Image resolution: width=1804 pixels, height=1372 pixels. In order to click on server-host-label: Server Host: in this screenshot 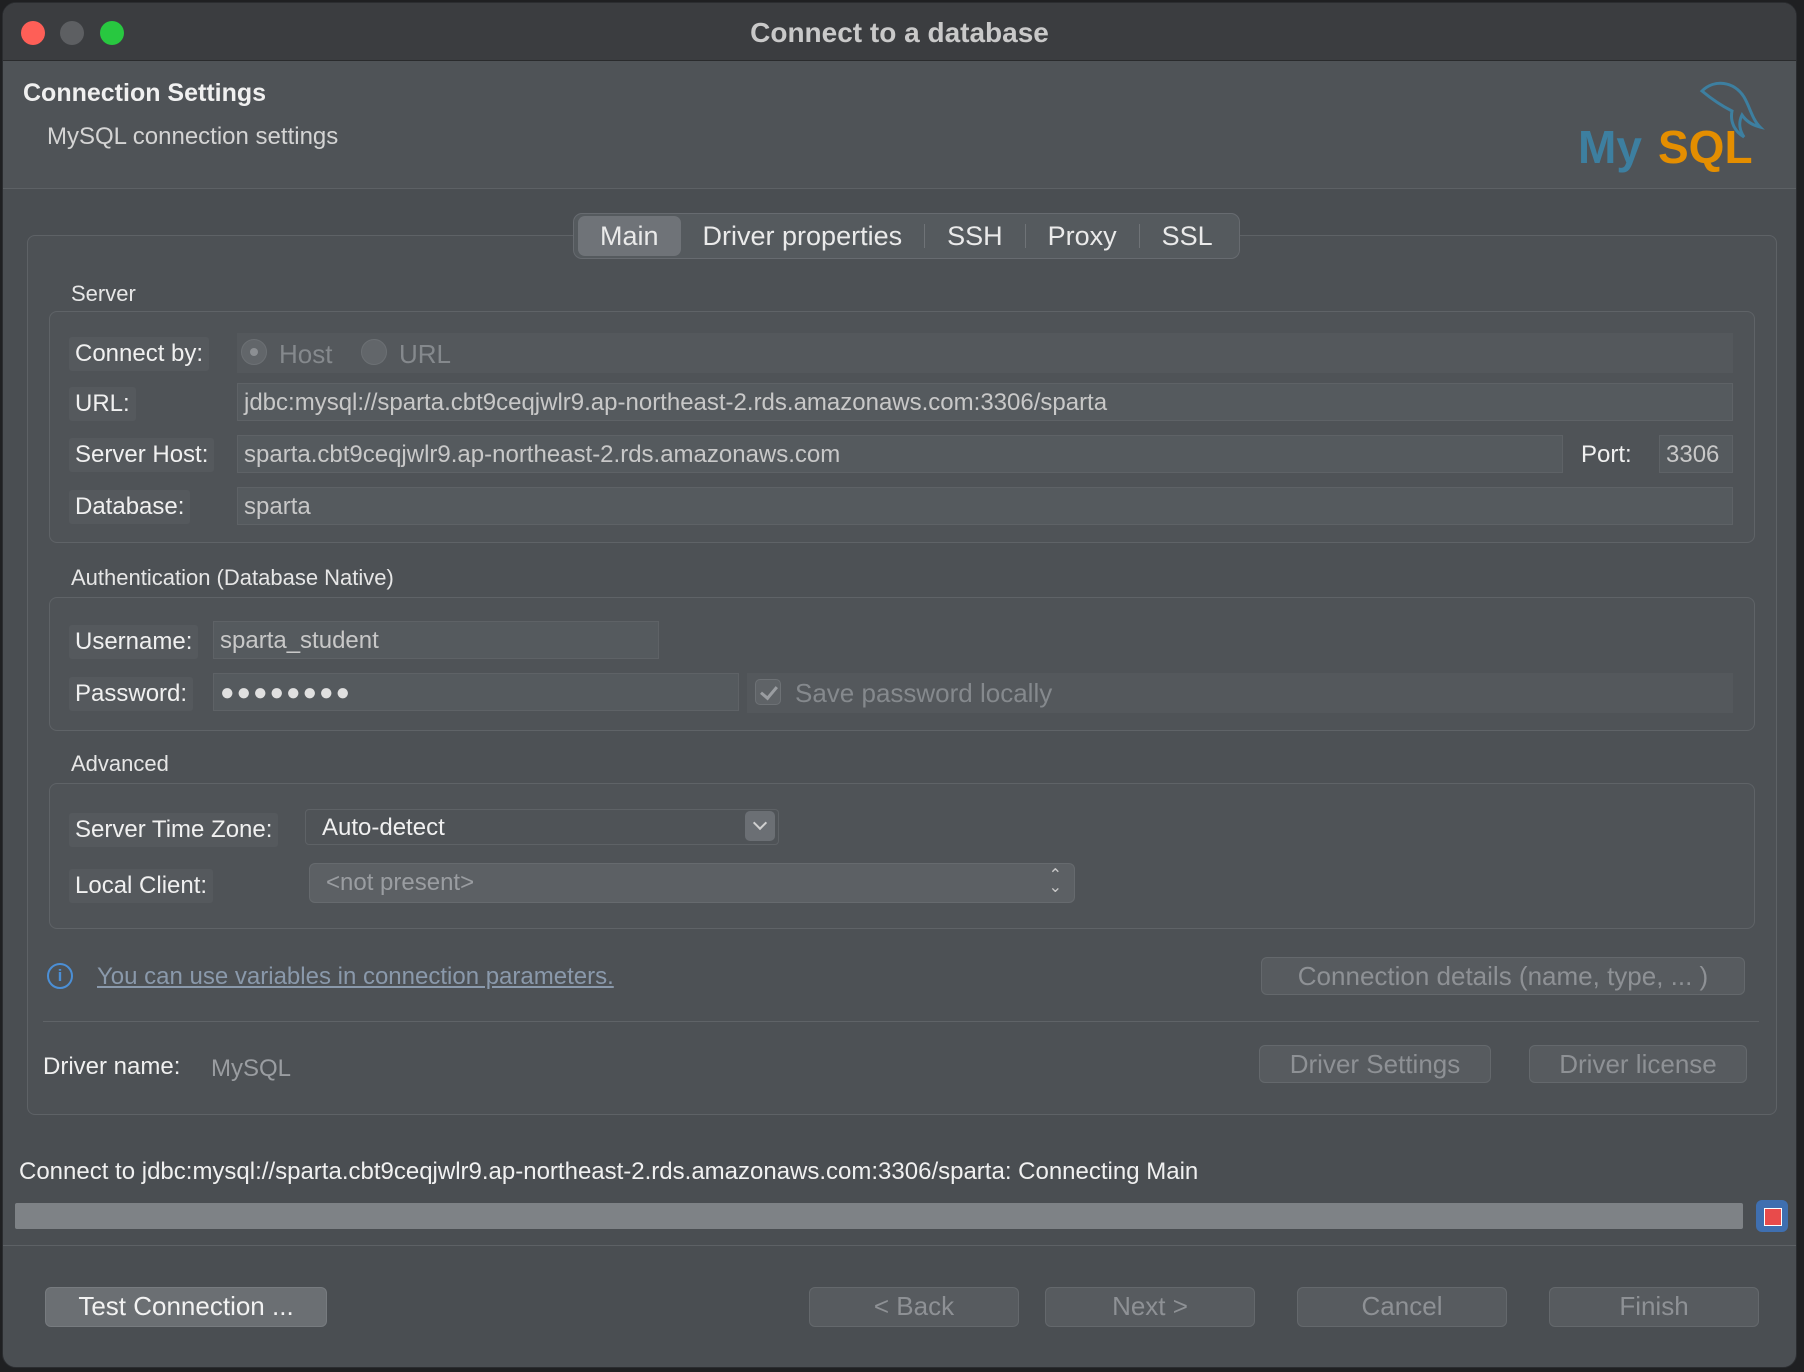, I will do `click(142, 455)`.